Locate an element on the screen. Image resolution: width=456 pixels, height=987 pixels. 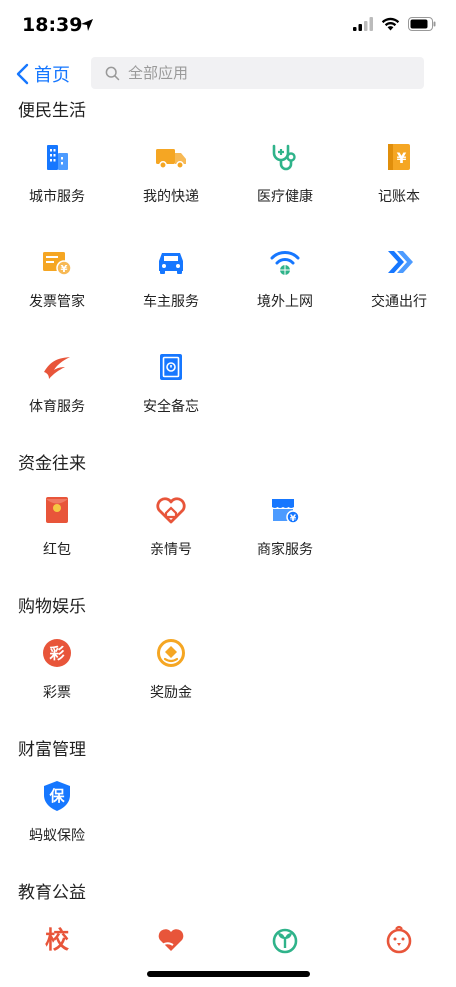
car-icon is located at coordinates (171, 262).